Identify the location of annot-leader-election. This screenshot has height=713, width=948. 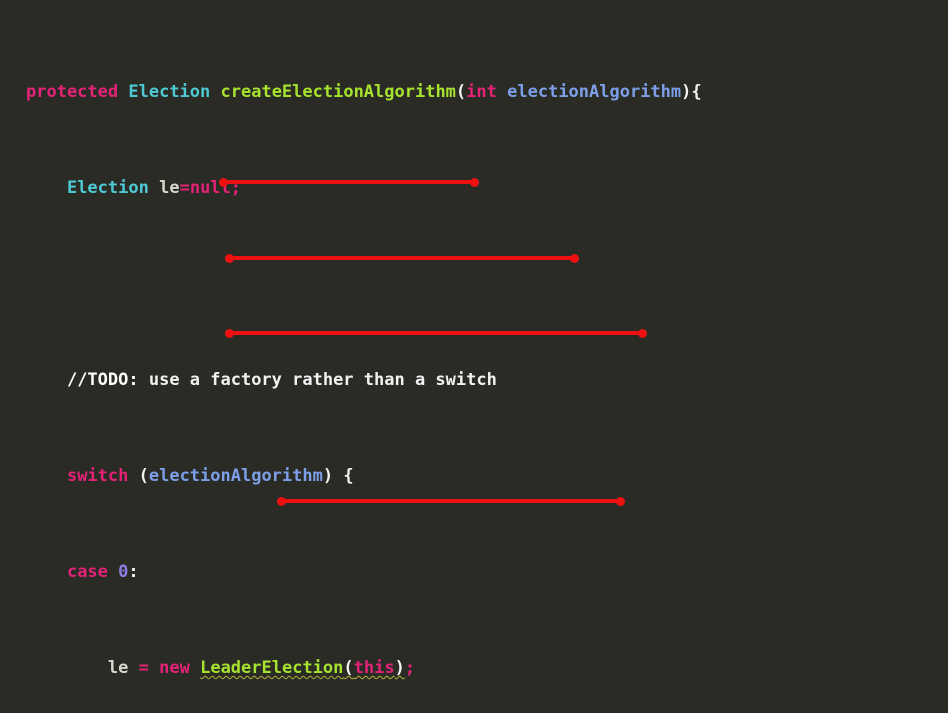
(349, 182).